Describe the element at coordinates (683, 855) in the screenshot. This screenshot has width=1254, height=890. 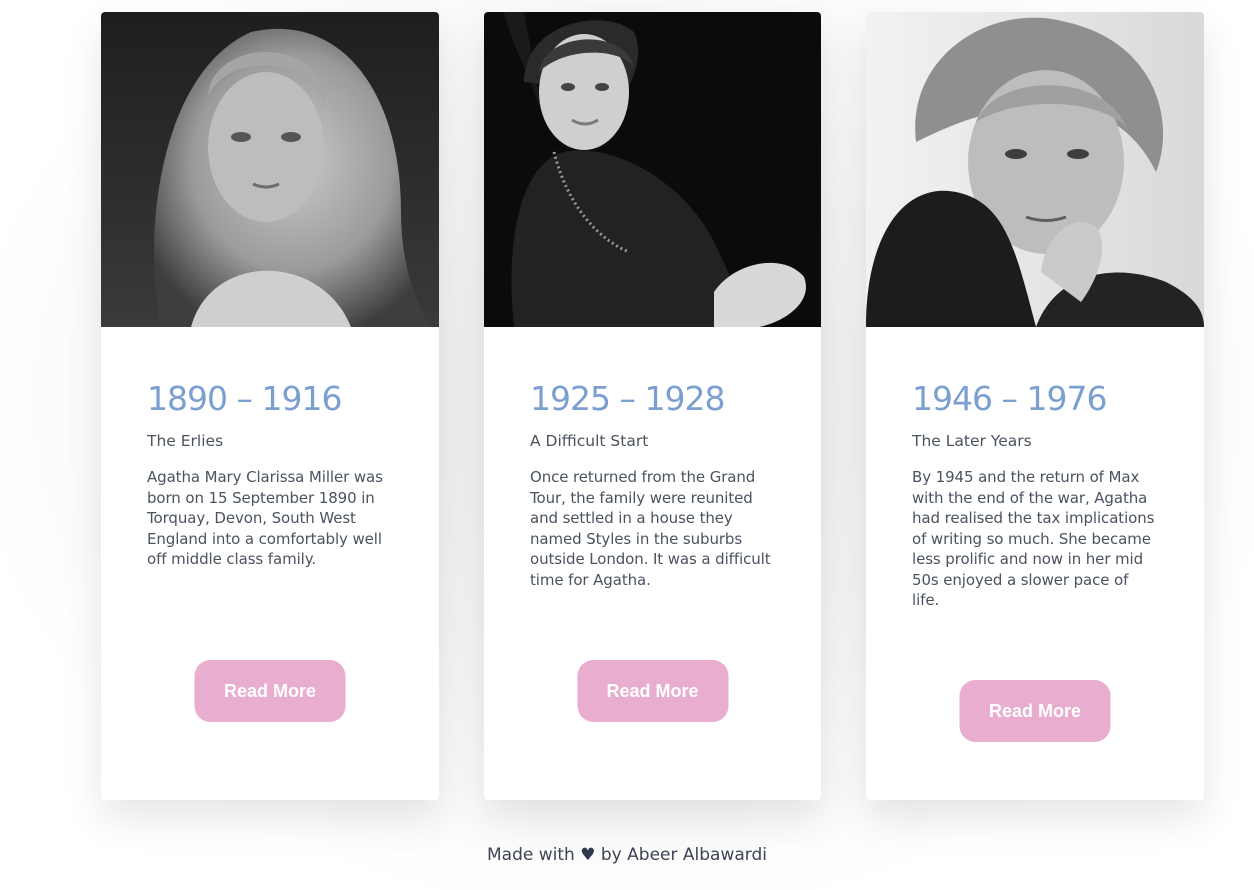
I see `footer-author: by Abeer Albawardi` at that location.